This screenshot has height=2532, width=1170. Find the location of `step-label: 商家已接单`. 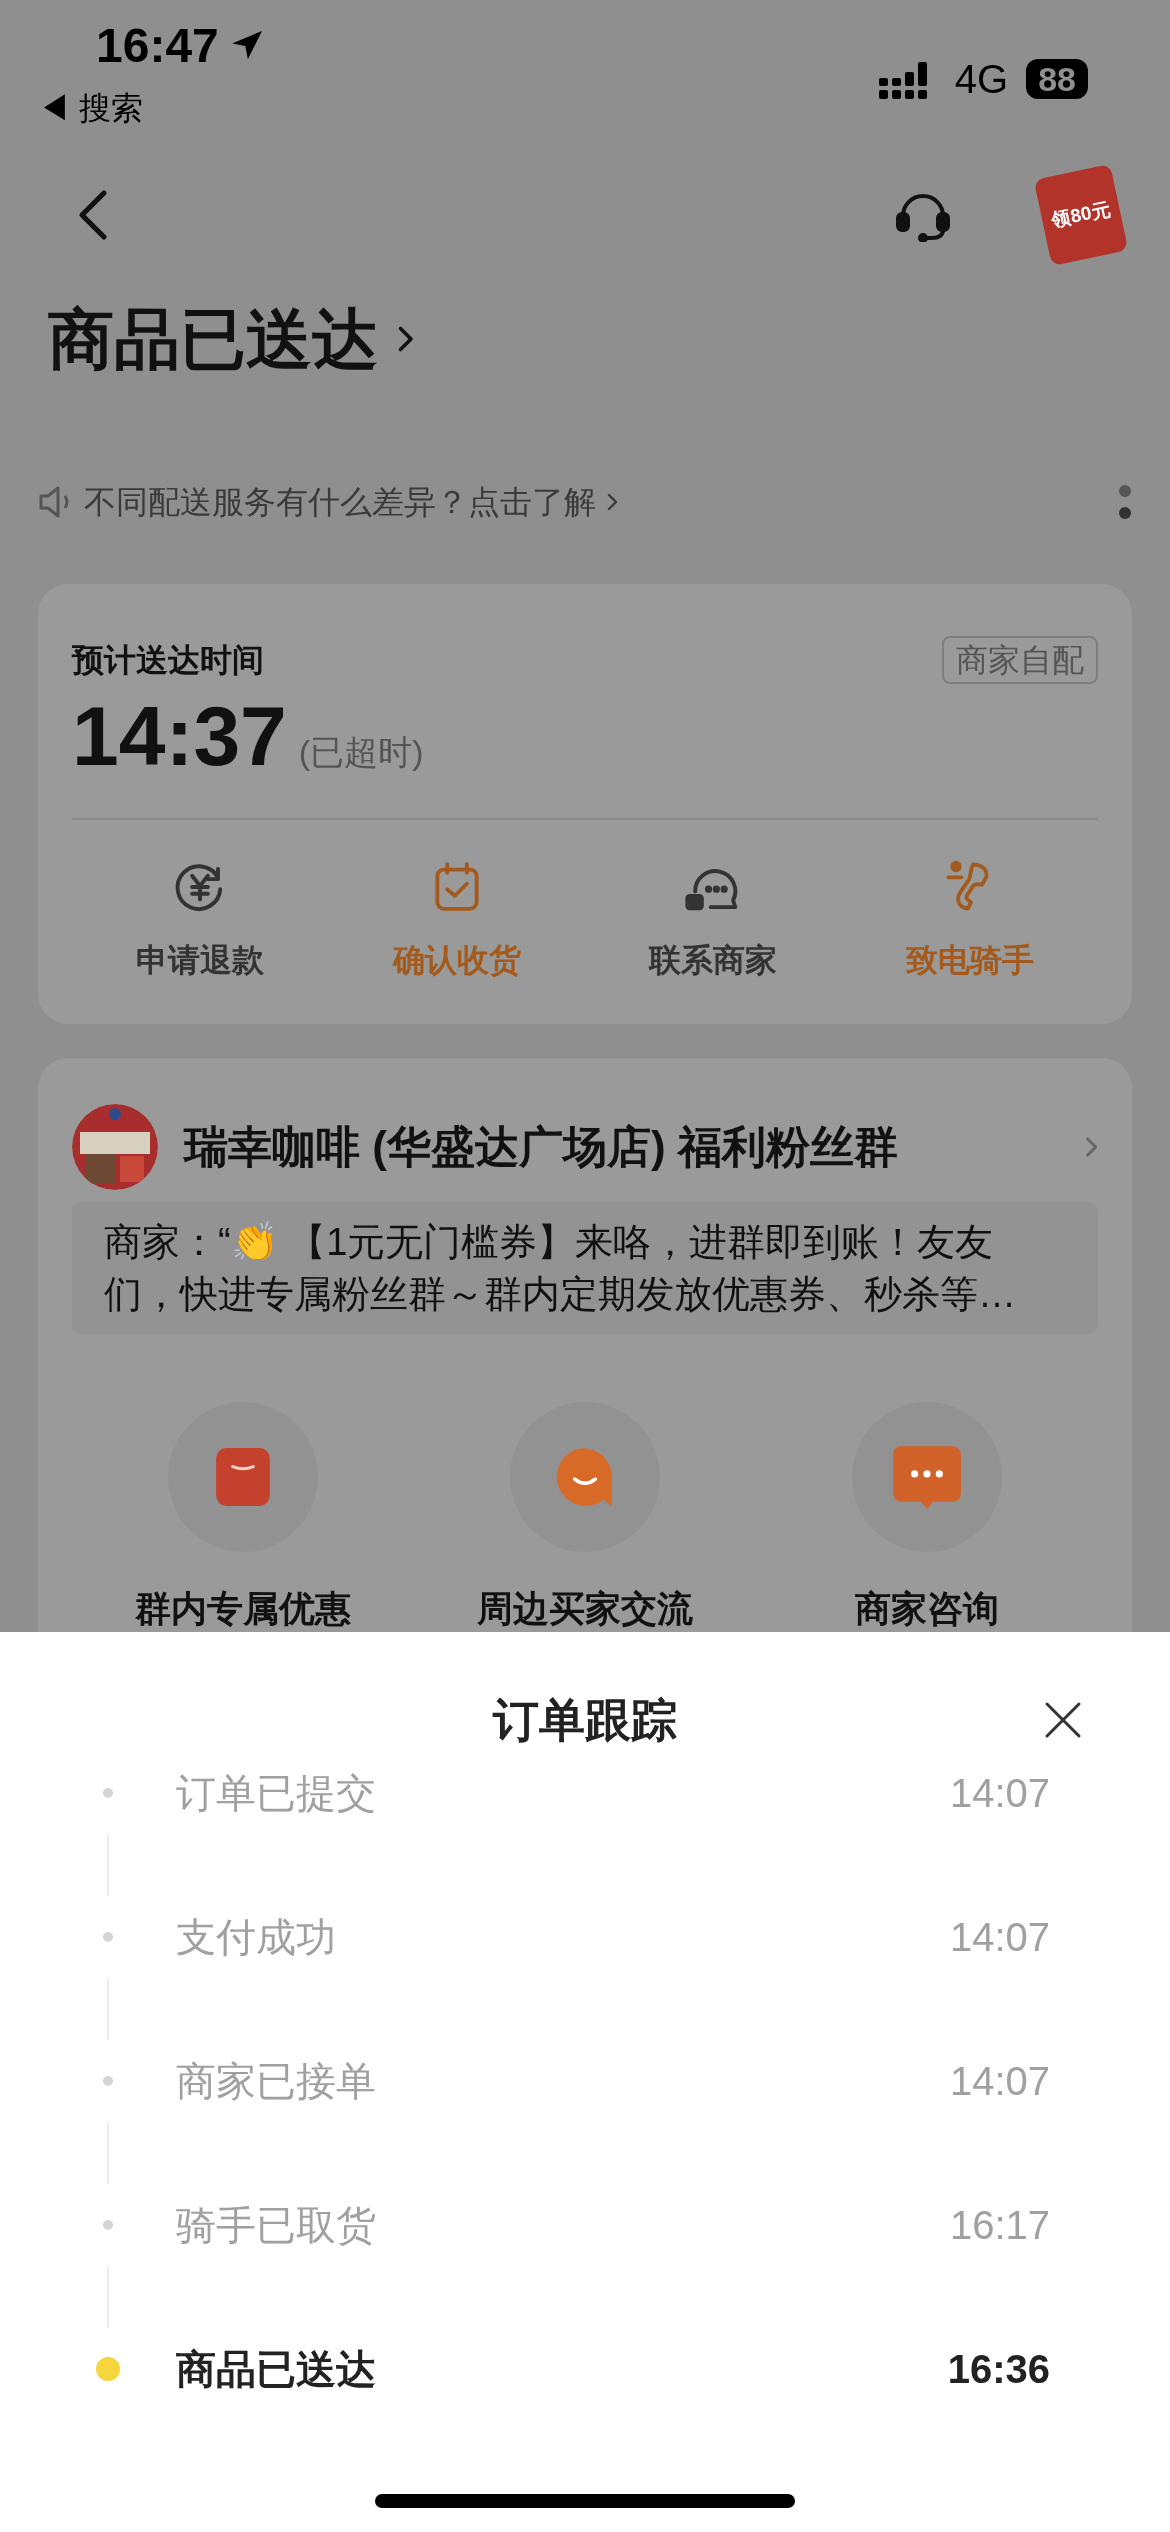

step-label: 商家已接单 is located at coordinates (276, 2081).